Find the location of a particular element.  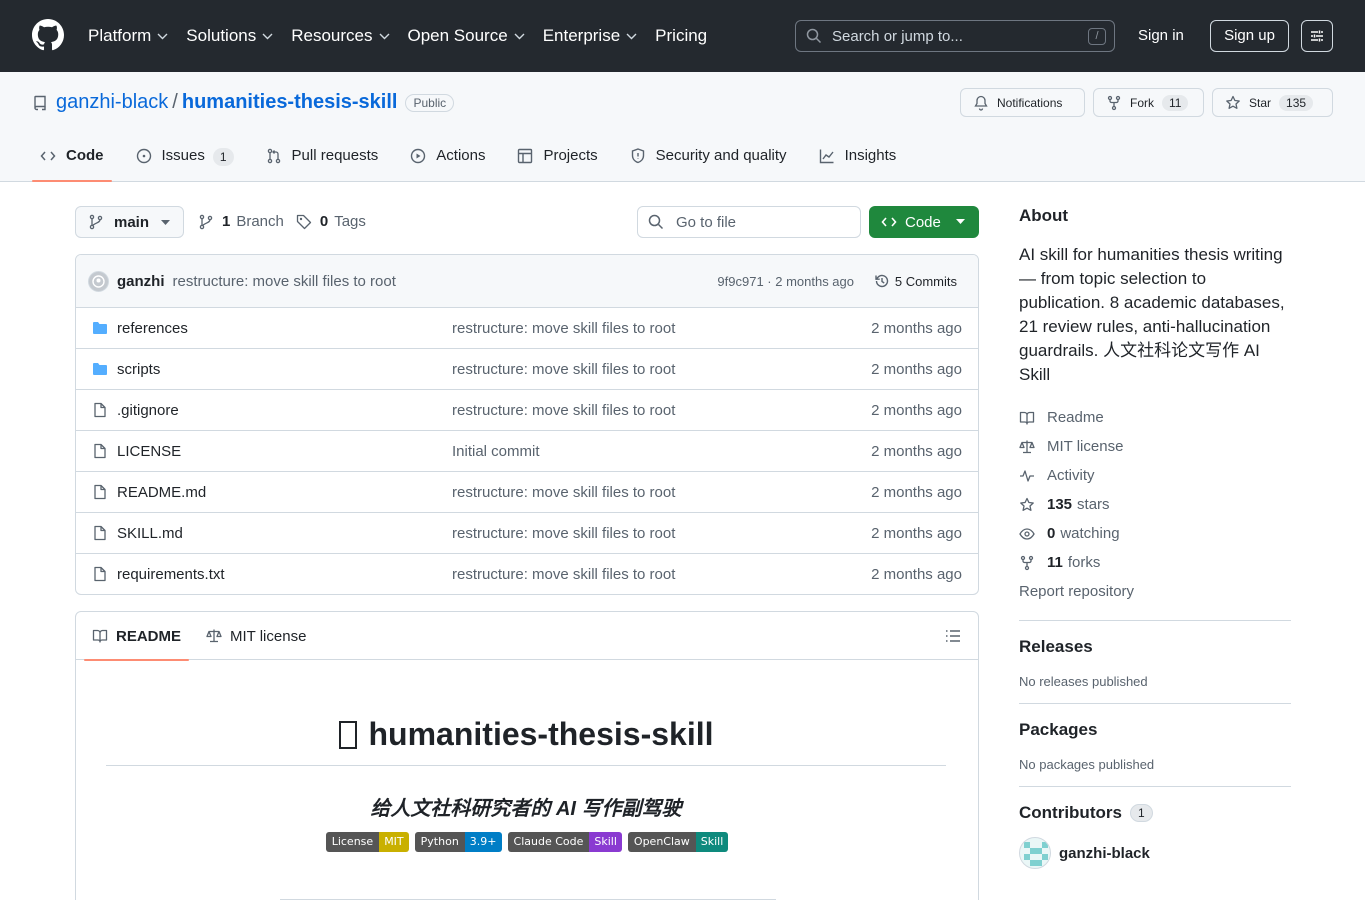

tag-label: Tags is located at coordinates (350, 221).